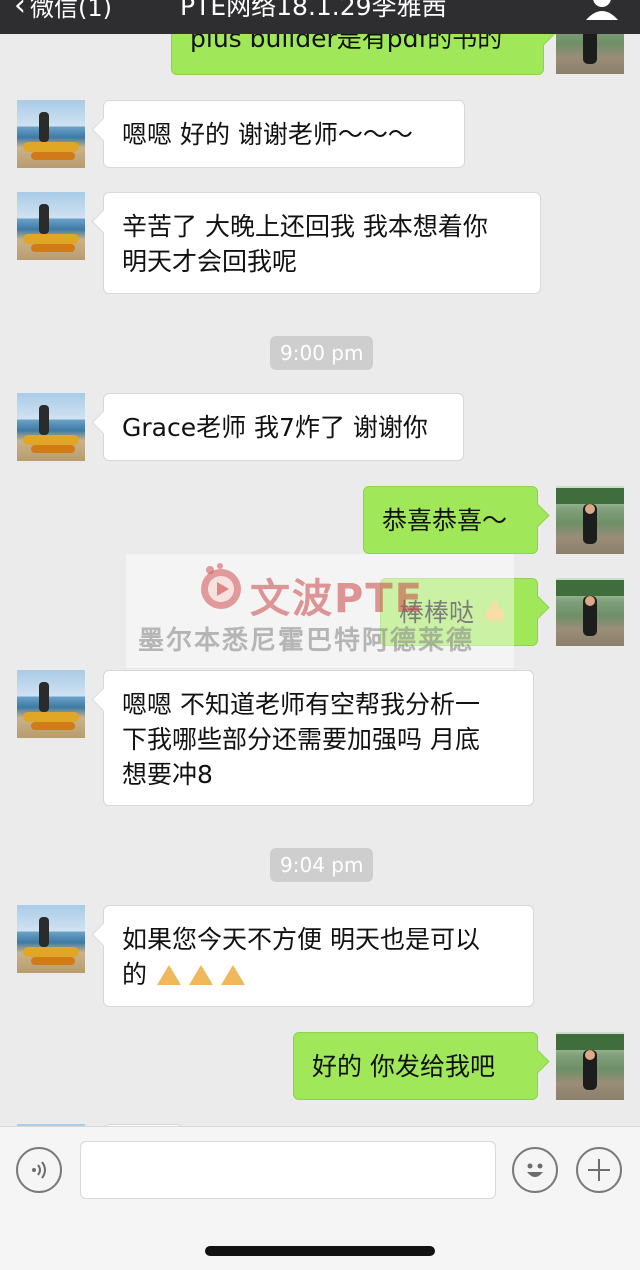 This screenshot has height=1270, width=640. I want to click on chat-title: PTE网络18.1.29李雅茜, so click(313, 10).